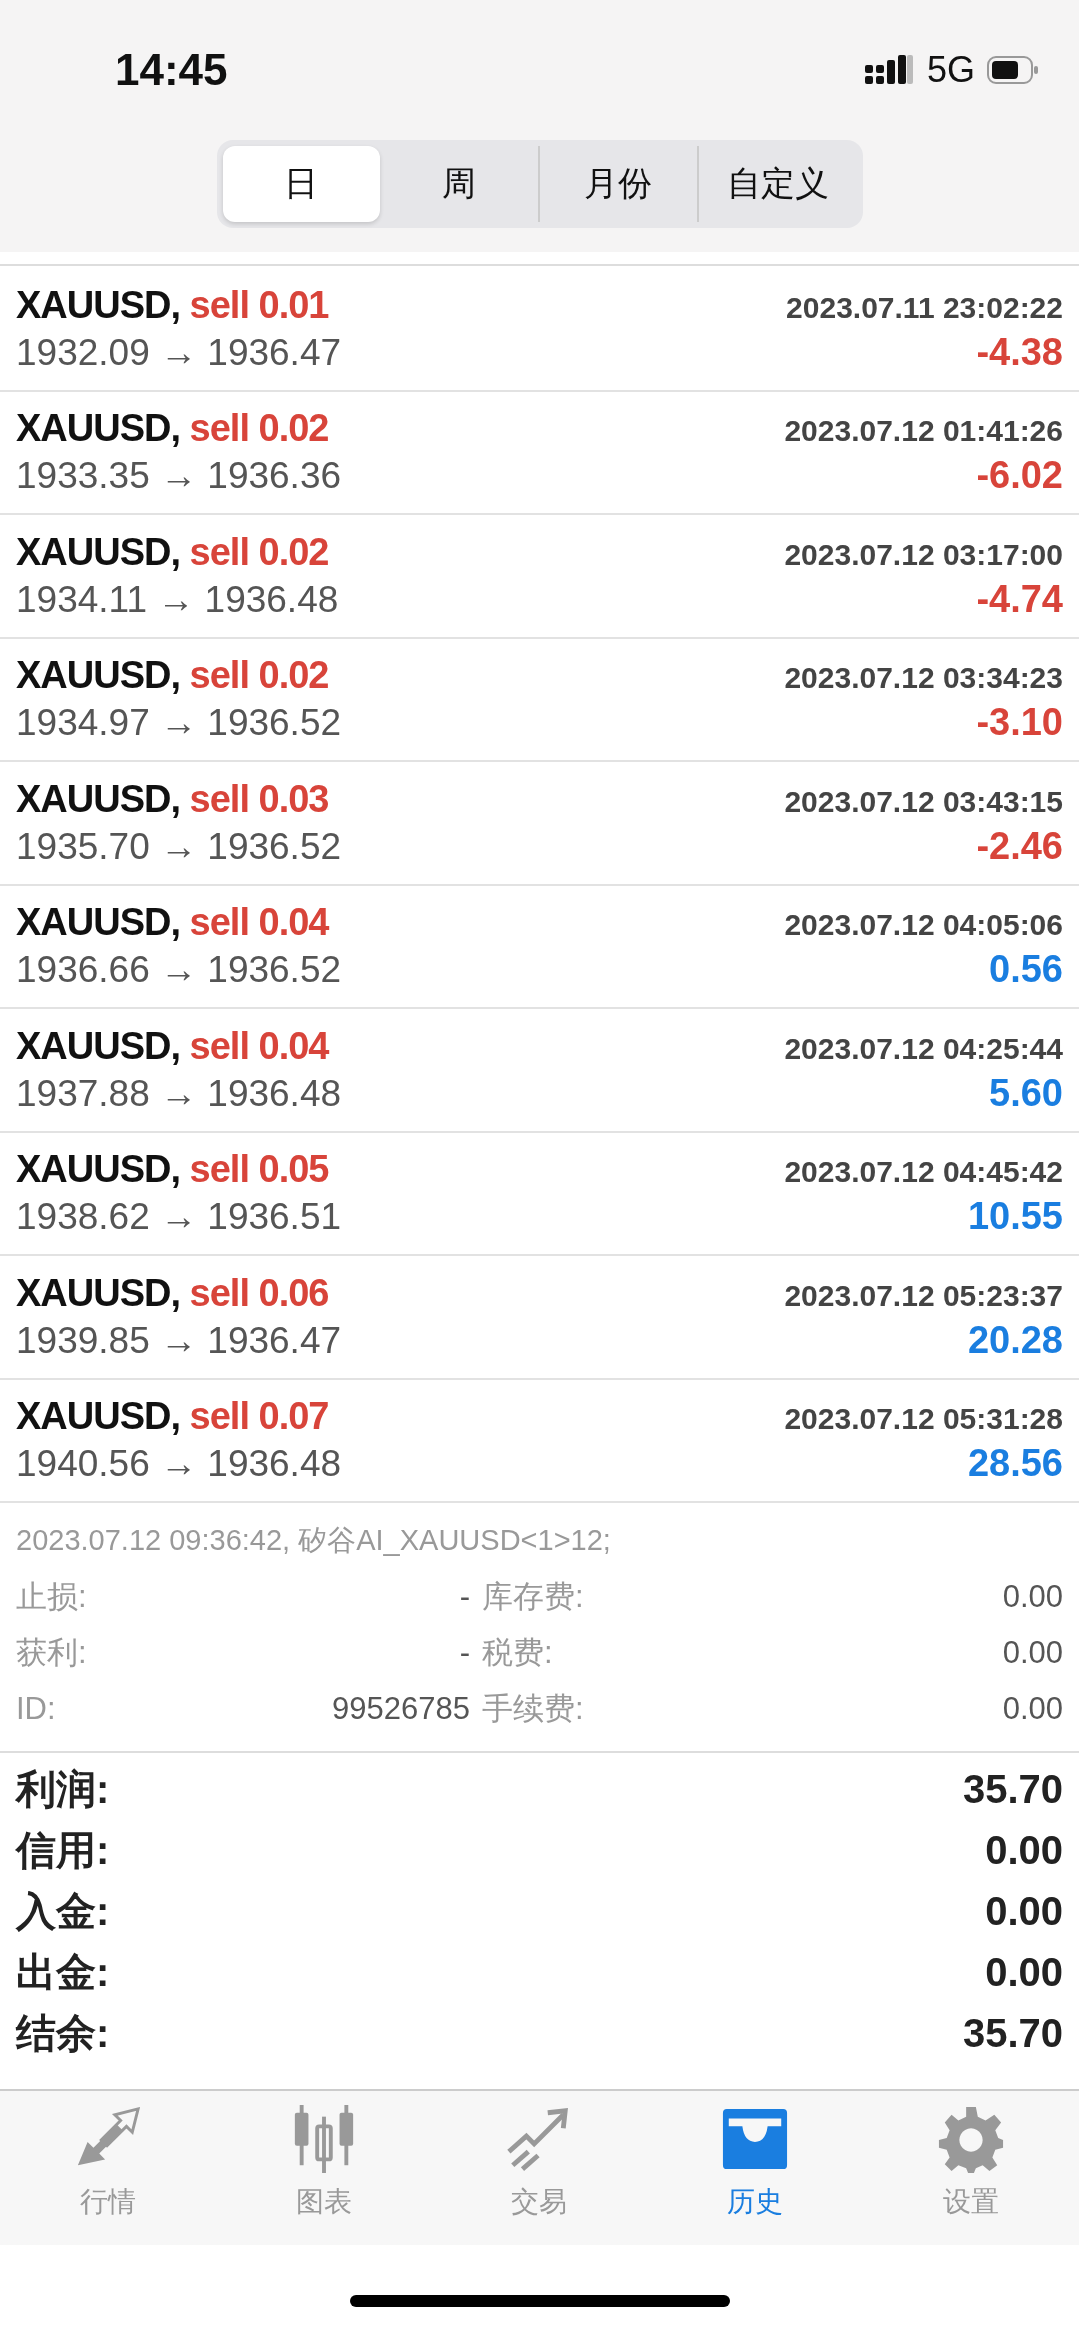 This screenshot has height=2337, width=1079. I want to click on trade-time: 2023.07.12 01:41:26, so click(923, 431).